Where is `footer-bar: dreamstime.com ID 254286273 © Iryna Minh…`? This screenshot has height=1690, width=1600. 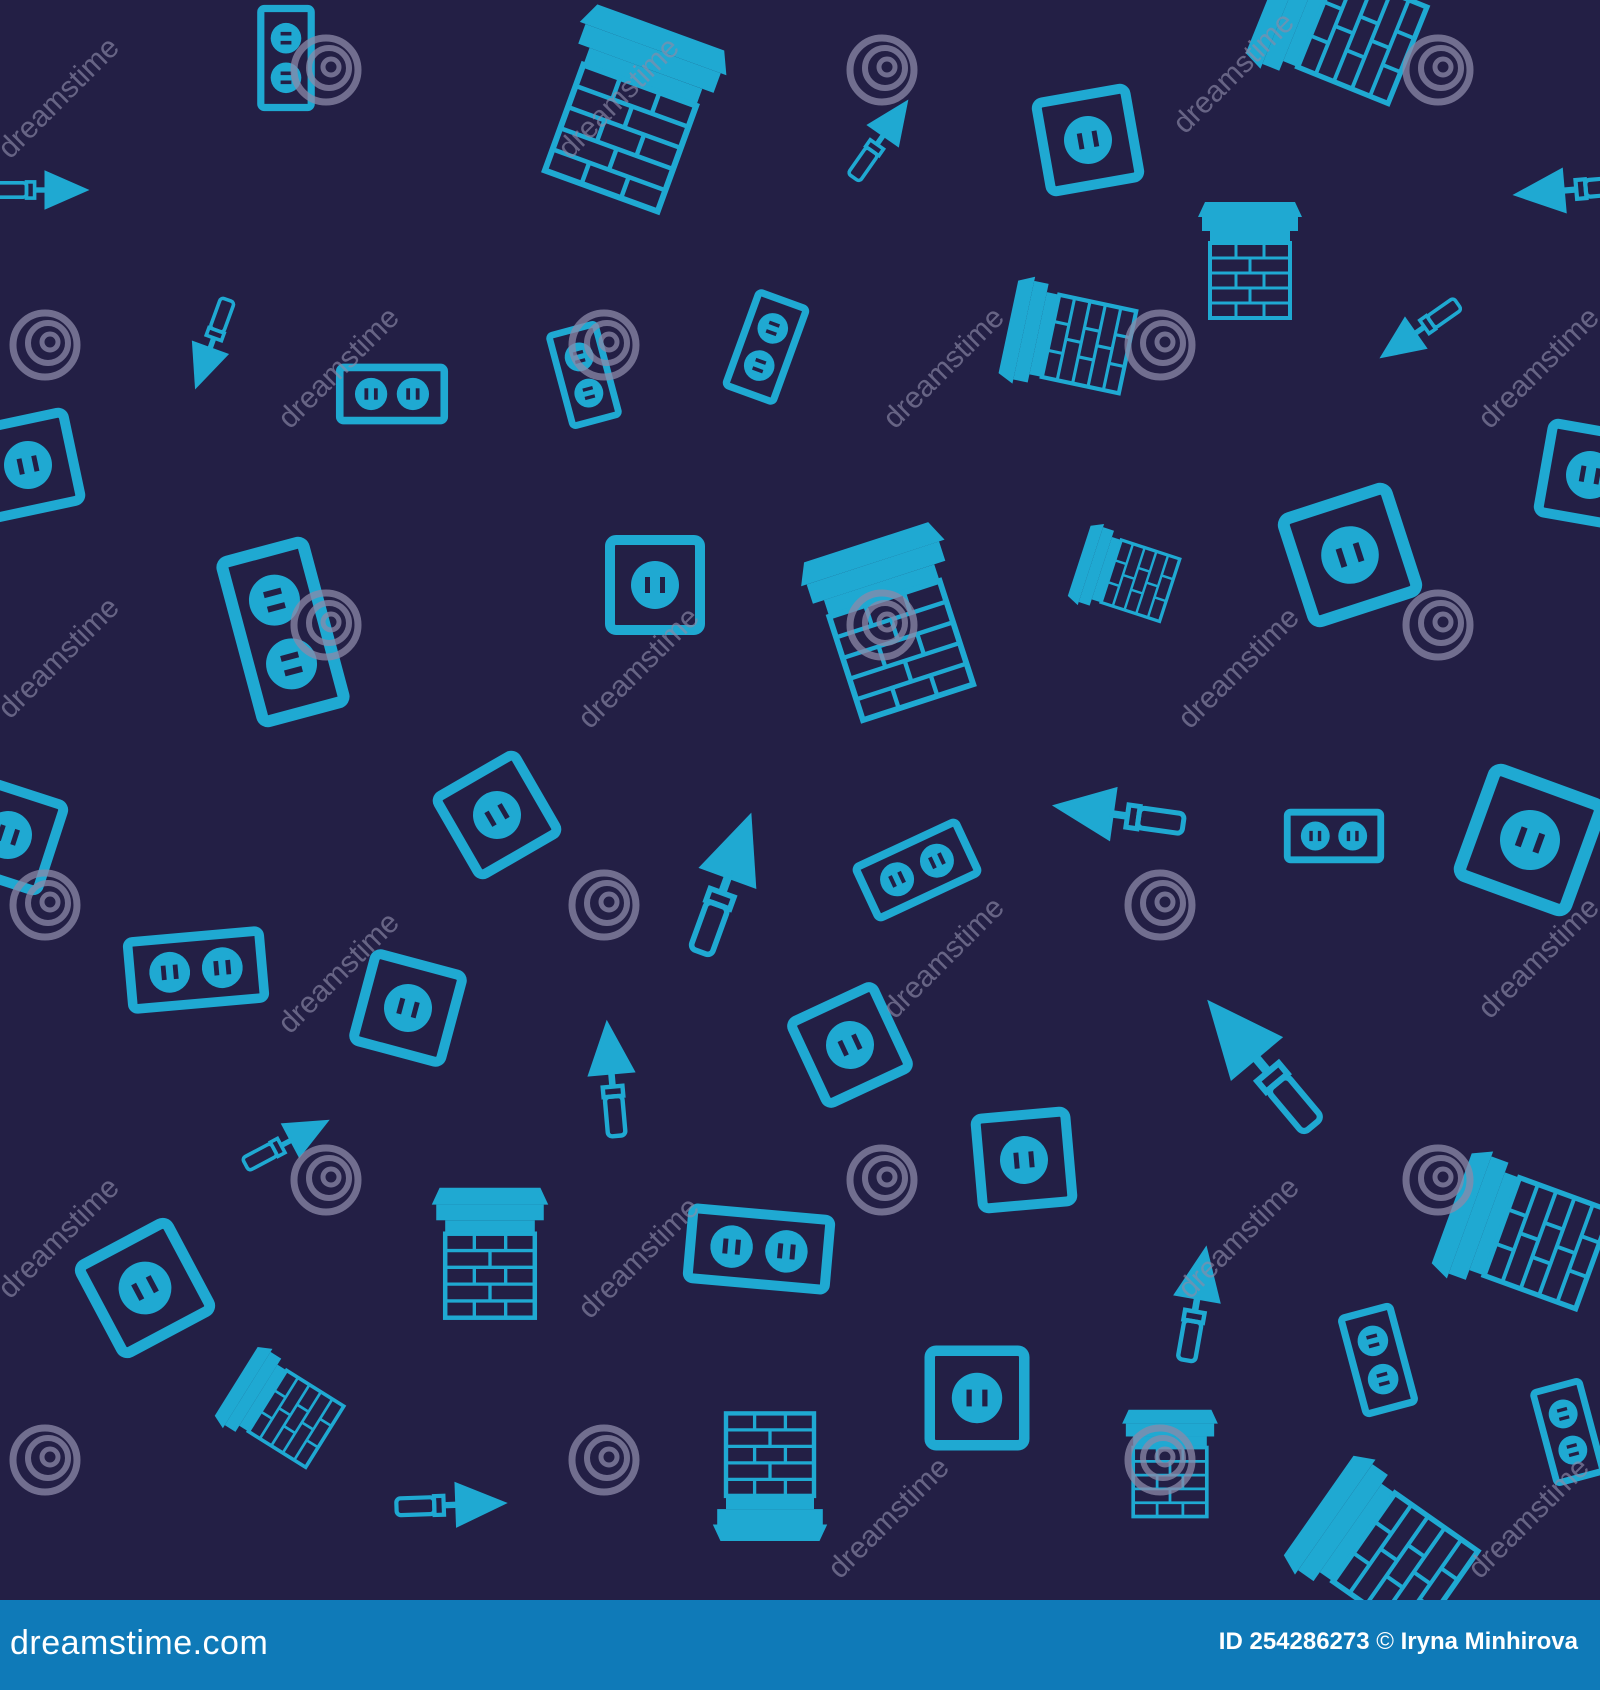 footer-bar: dreamstime.com ID 254286273 © Iryna Minh… is located at coordinates (800, 1645).